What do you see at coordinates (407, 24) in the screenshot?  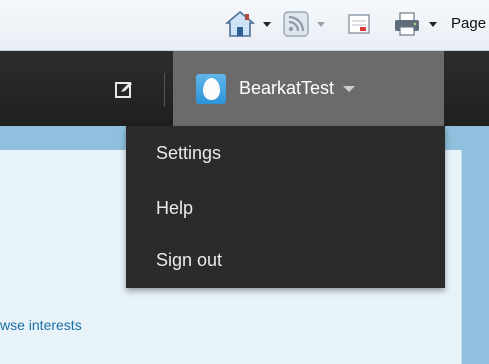 I see `print-icon` at bounding box center [407, 24].